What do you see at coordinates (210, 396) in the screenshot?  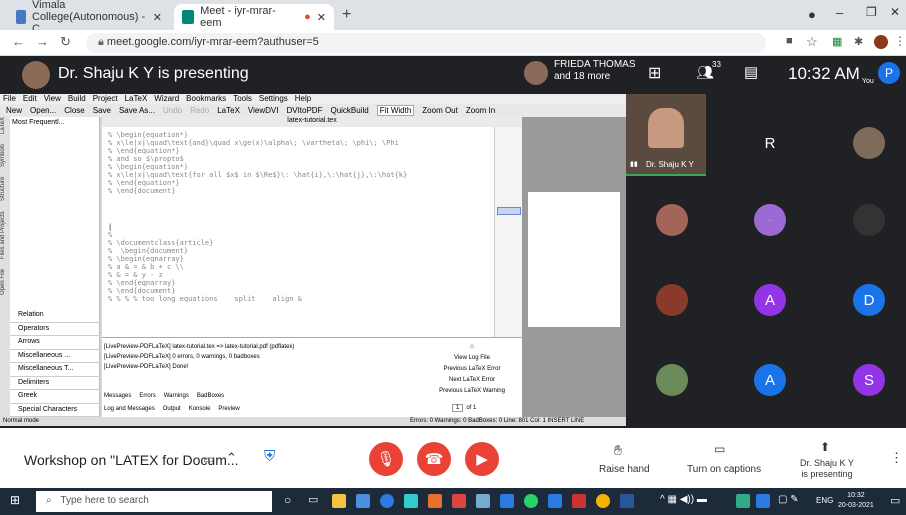 I see `tab-badboxes: BadBoxes` at bounding box center [210, 396].